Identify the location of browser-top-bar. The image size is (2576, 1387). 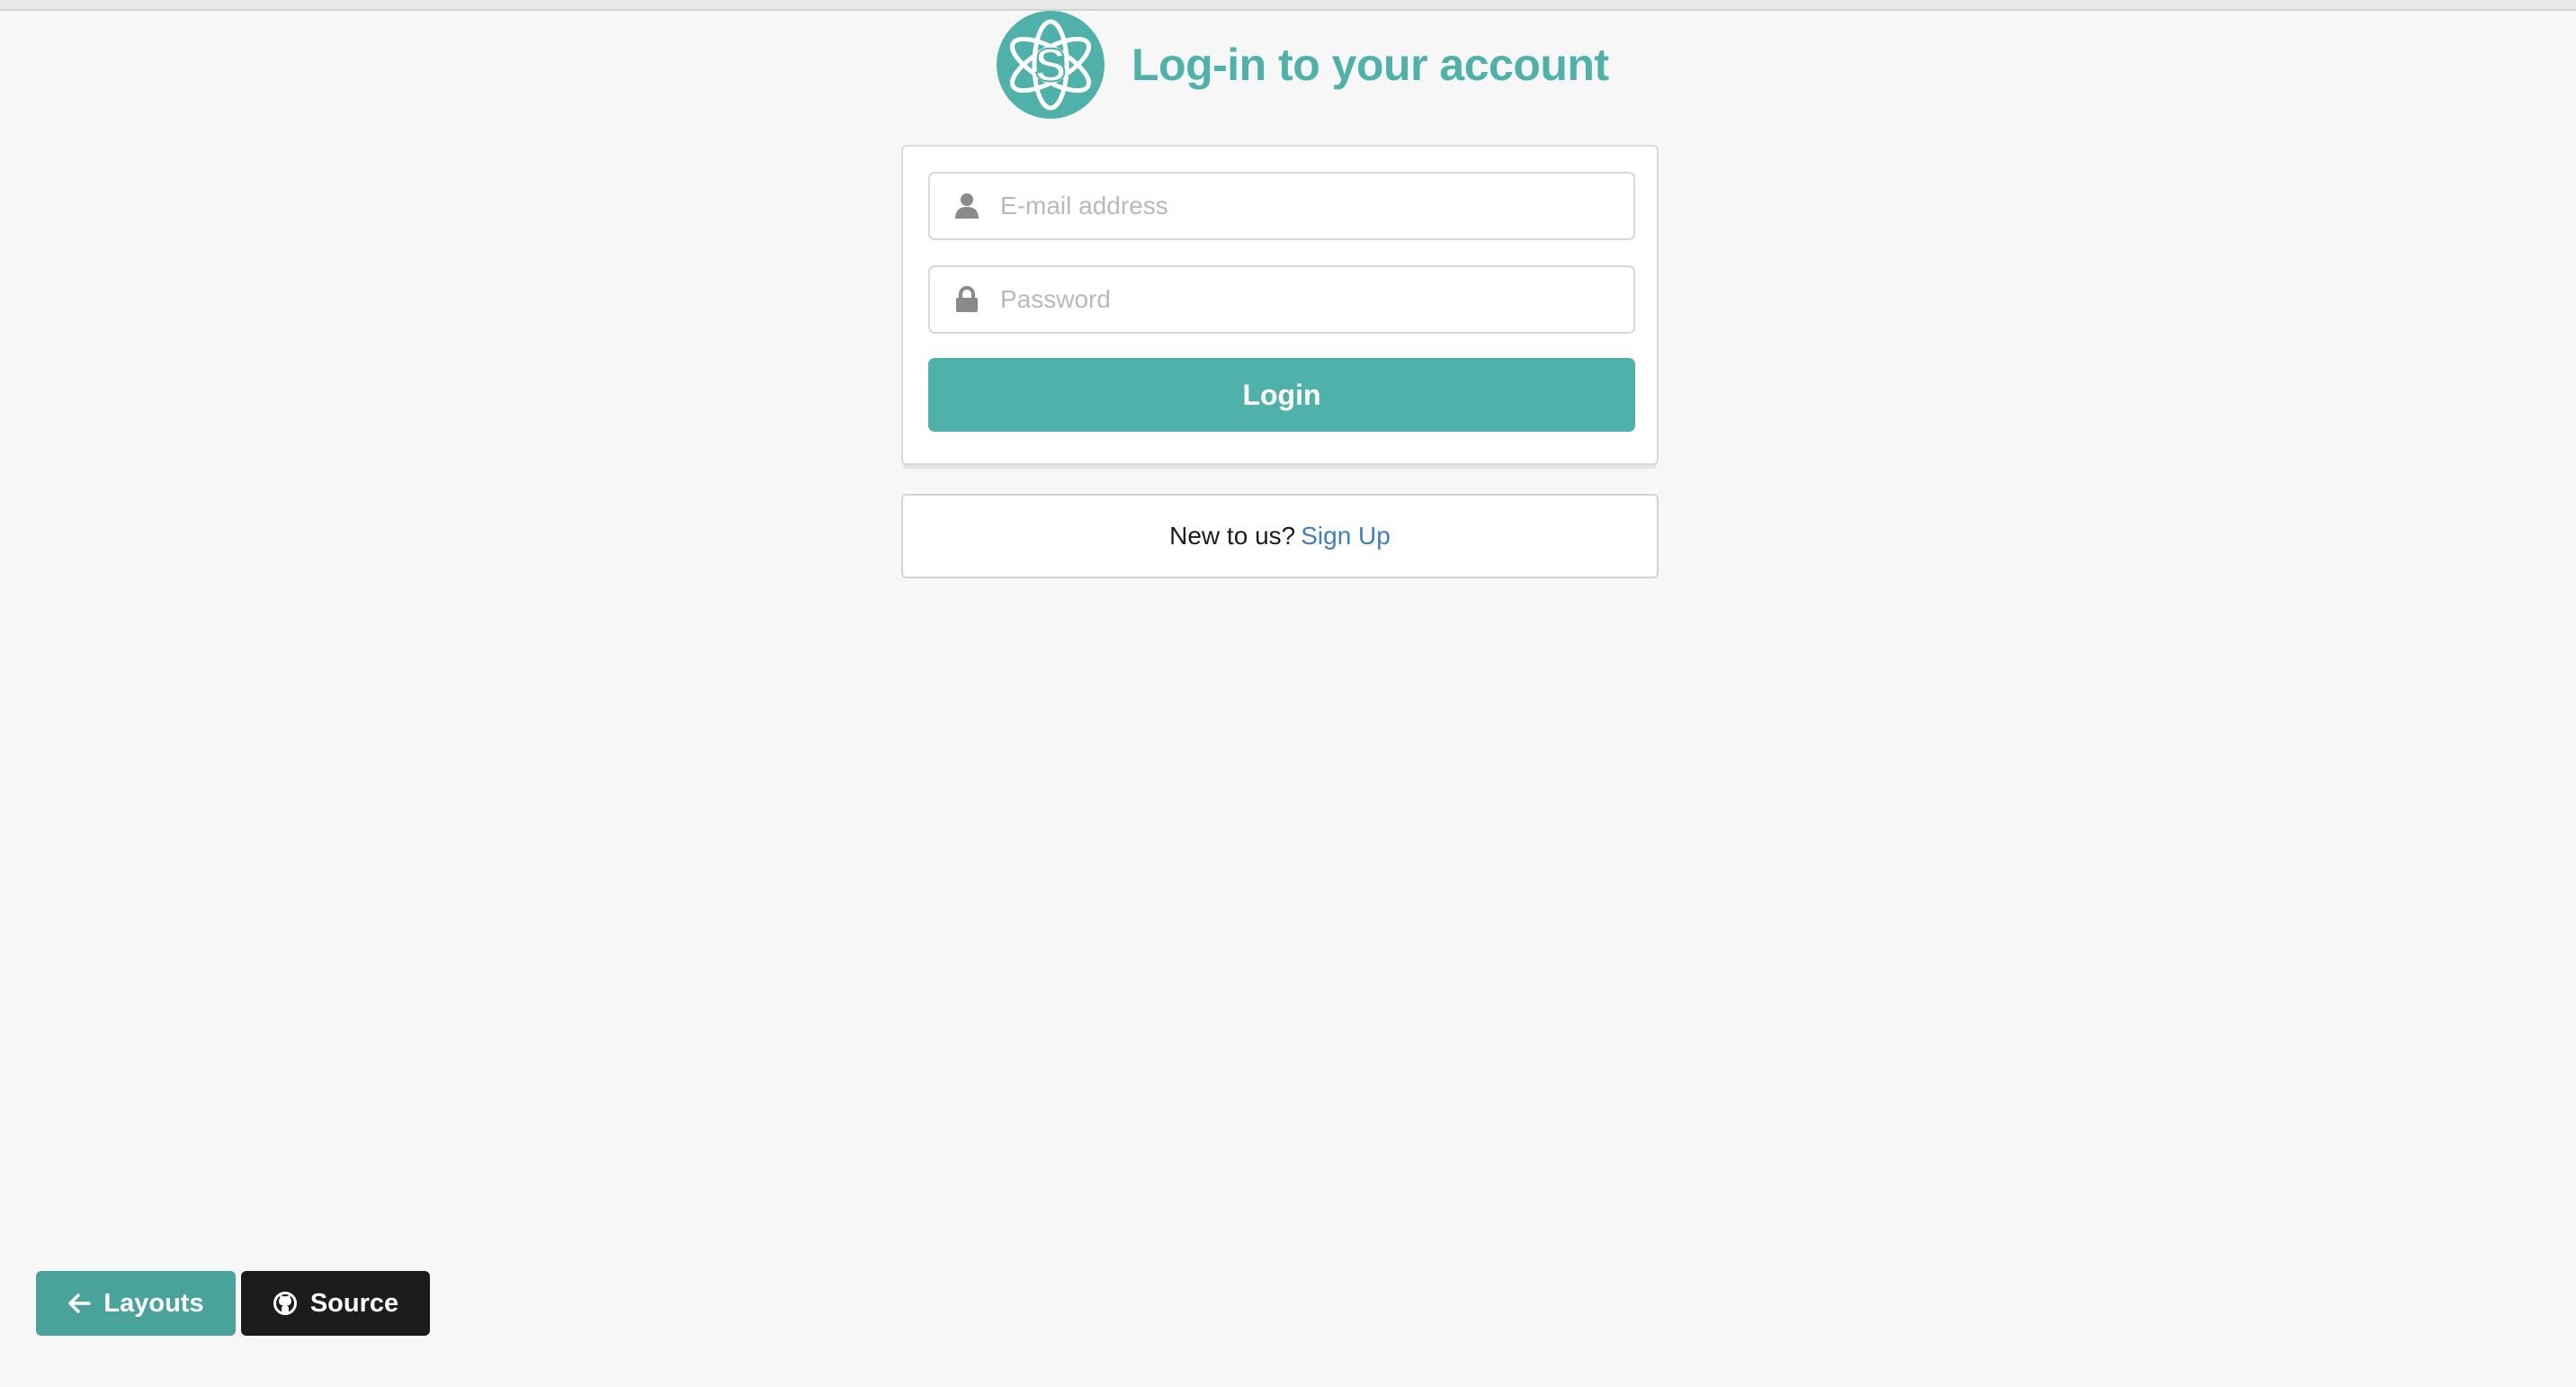
(1288, 5).